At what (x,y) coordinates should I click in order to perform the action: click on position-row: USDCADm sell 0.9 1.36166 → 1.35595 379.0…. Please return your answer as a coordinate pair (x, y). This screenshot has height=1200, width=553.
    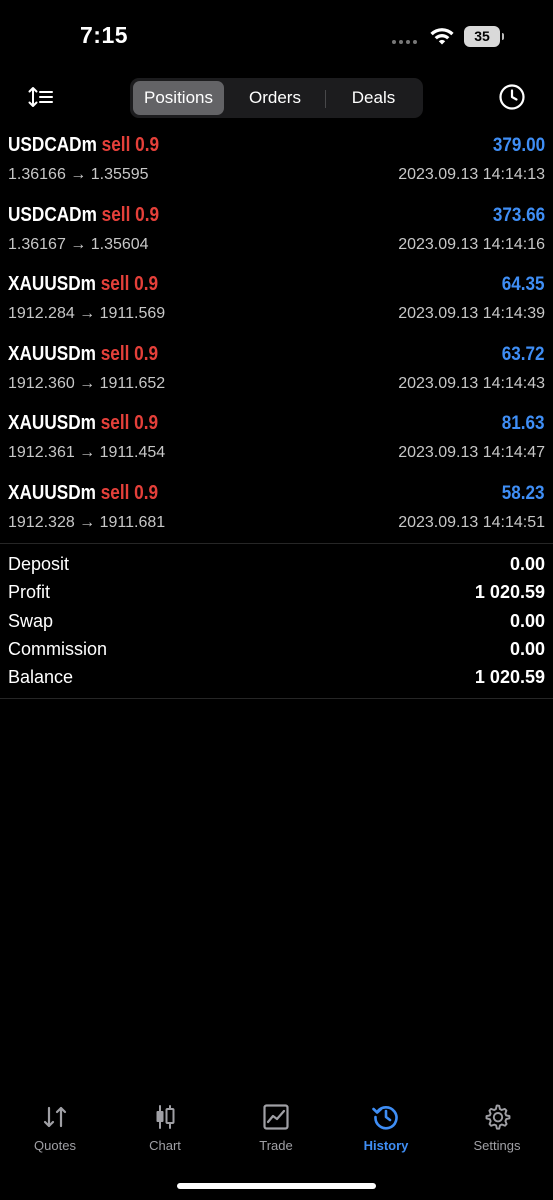
    Looking at the image, I should click on (276, 165).